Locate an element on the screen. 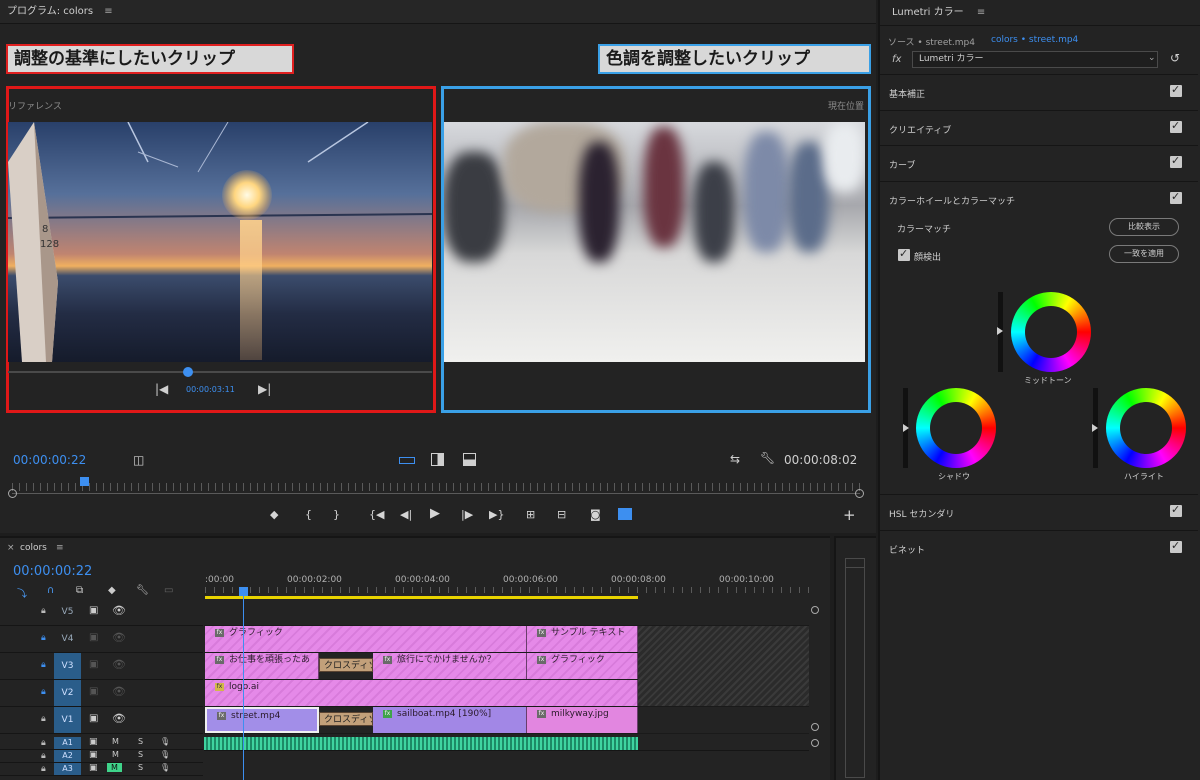  lumetri-panel-header: Lumetri カラー ≡ is located at coordinates (1040, 13).